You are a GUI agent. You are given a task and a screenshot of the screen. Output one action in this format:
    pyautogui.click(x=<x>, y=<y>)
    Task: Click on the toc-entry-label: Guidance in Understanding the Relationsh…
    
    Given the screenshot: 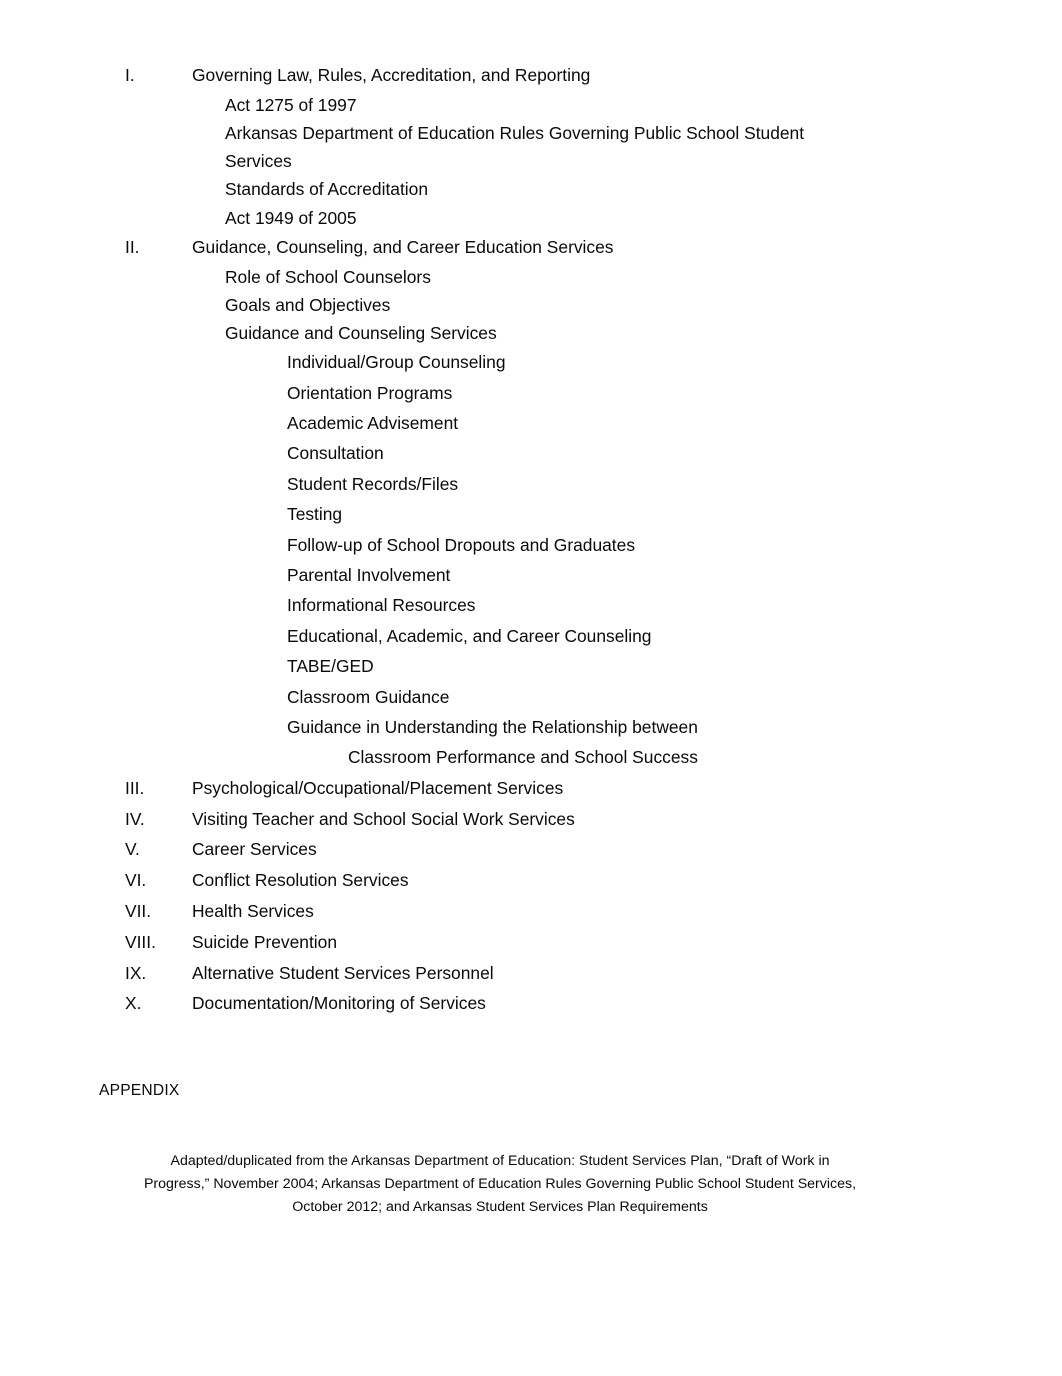 What is the action you would take?
    pyautogui.click(x=492, y=727)
    